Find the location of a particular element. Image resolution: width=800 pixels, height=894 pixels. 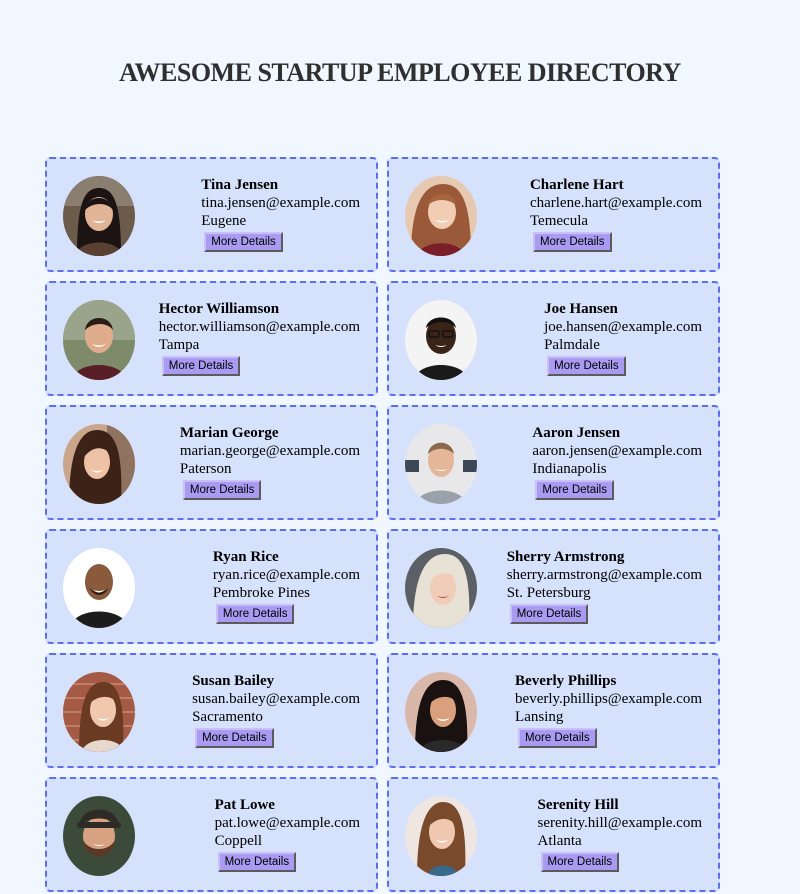

employee-city: Tampa is located at coordinates (179, 345).